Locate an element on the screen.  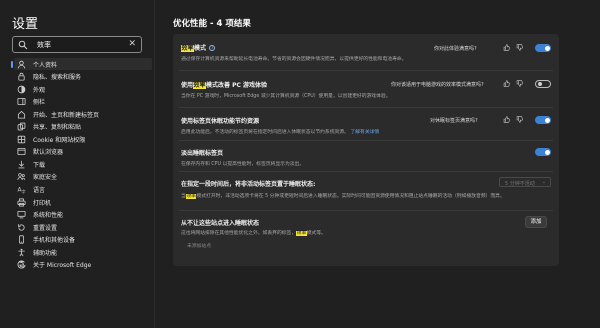
accessibility-icon is located at coordinates (21, 252).